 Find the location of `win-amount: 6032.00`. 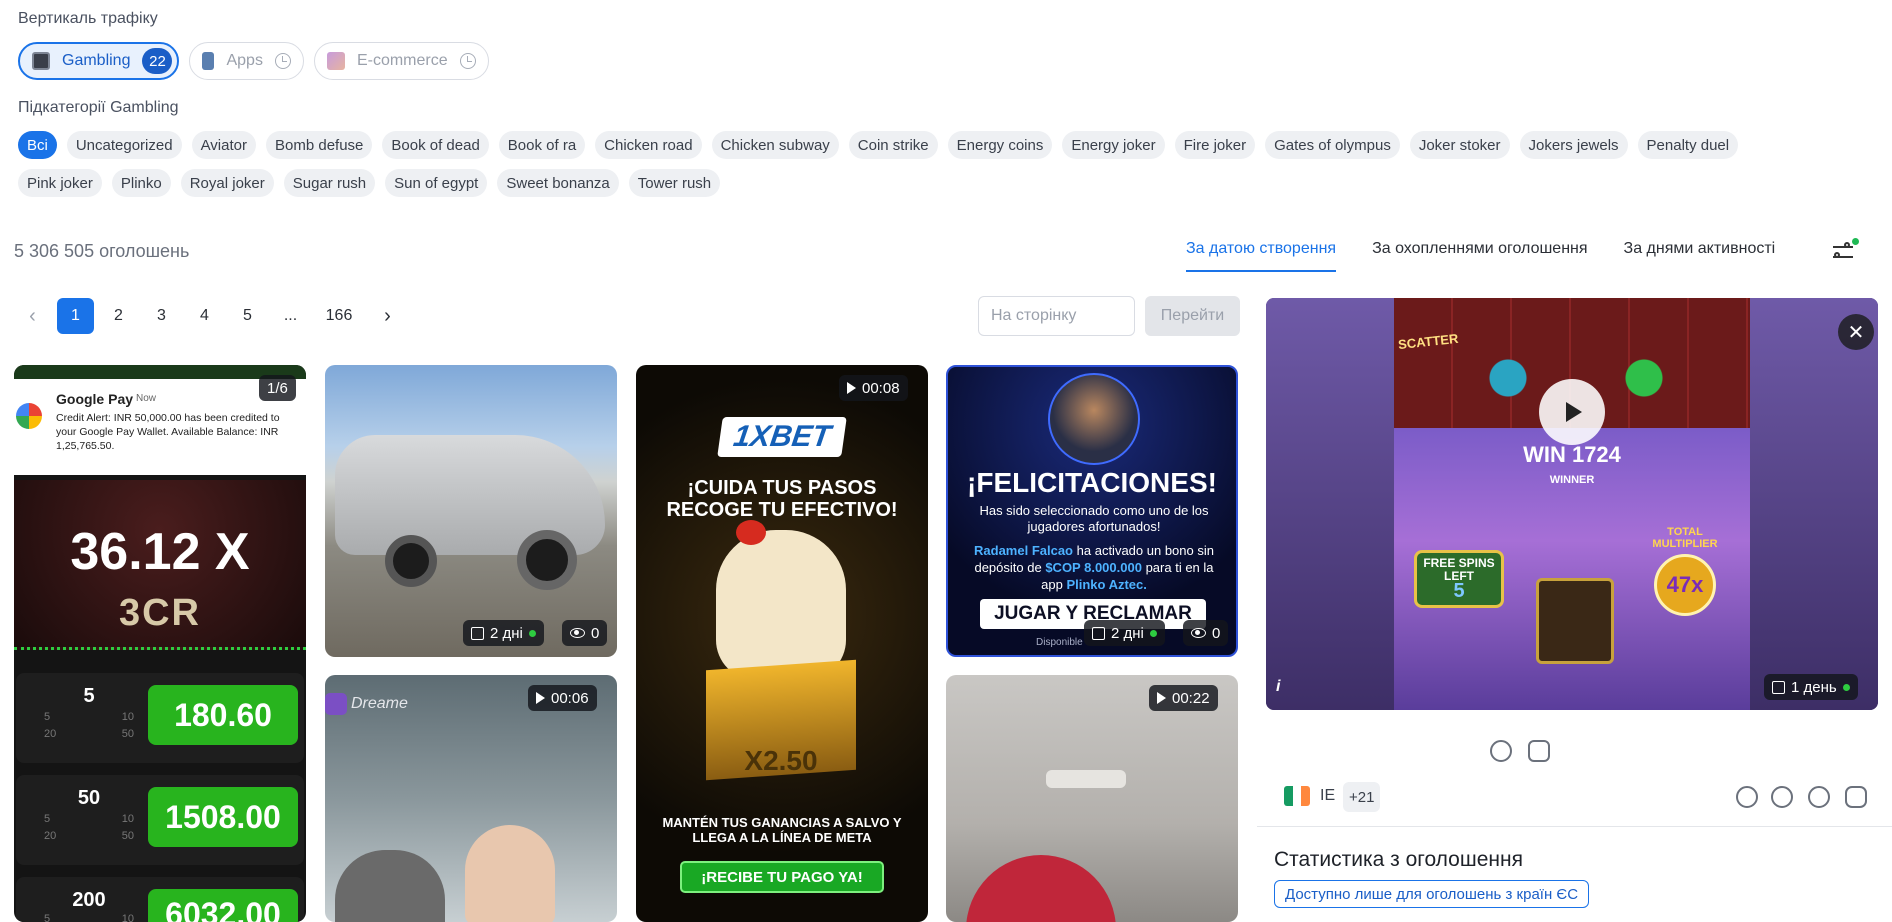

win-amount: 6032.00 is located at coordinates (223, 905).